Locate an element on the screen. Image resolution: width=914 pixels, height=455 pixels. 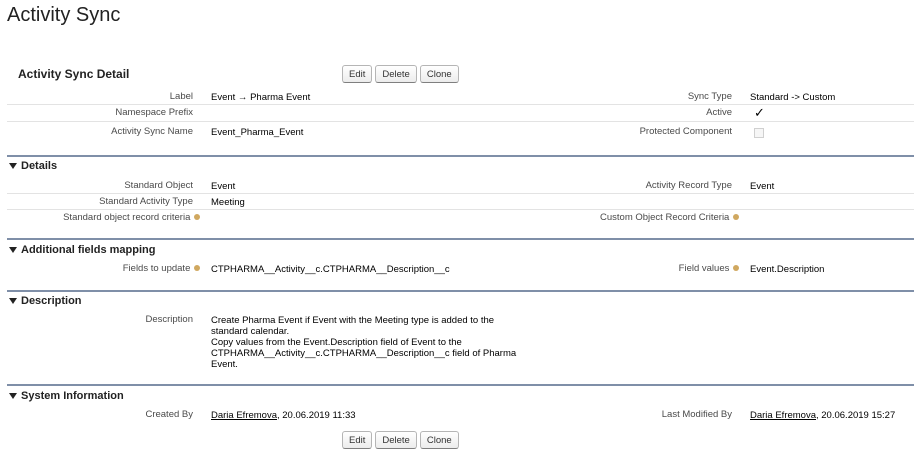
checkmark-icon: ✓ is located at coordinates (759, 112).